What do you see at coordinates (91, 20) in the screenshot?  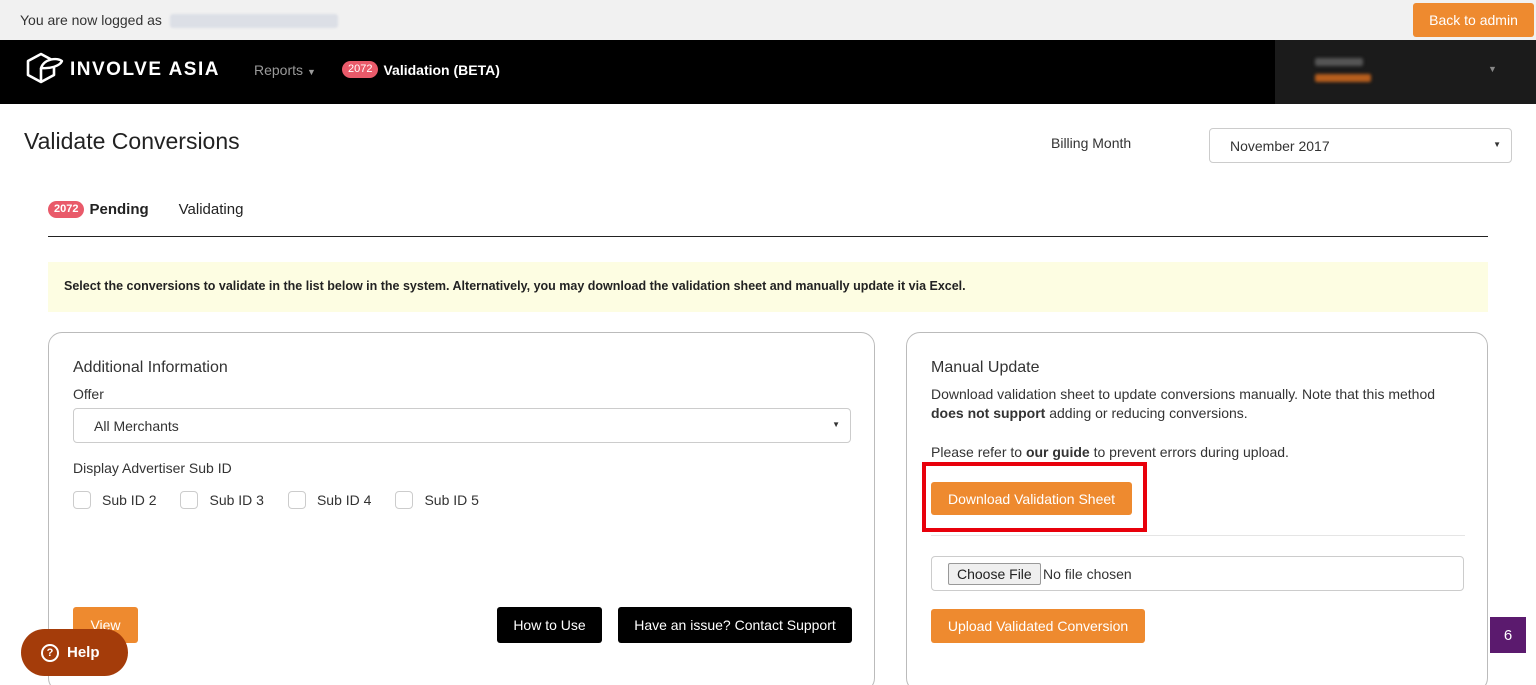 I see `impersonation-label: You are now logged as` at bounding box center [91, 20].